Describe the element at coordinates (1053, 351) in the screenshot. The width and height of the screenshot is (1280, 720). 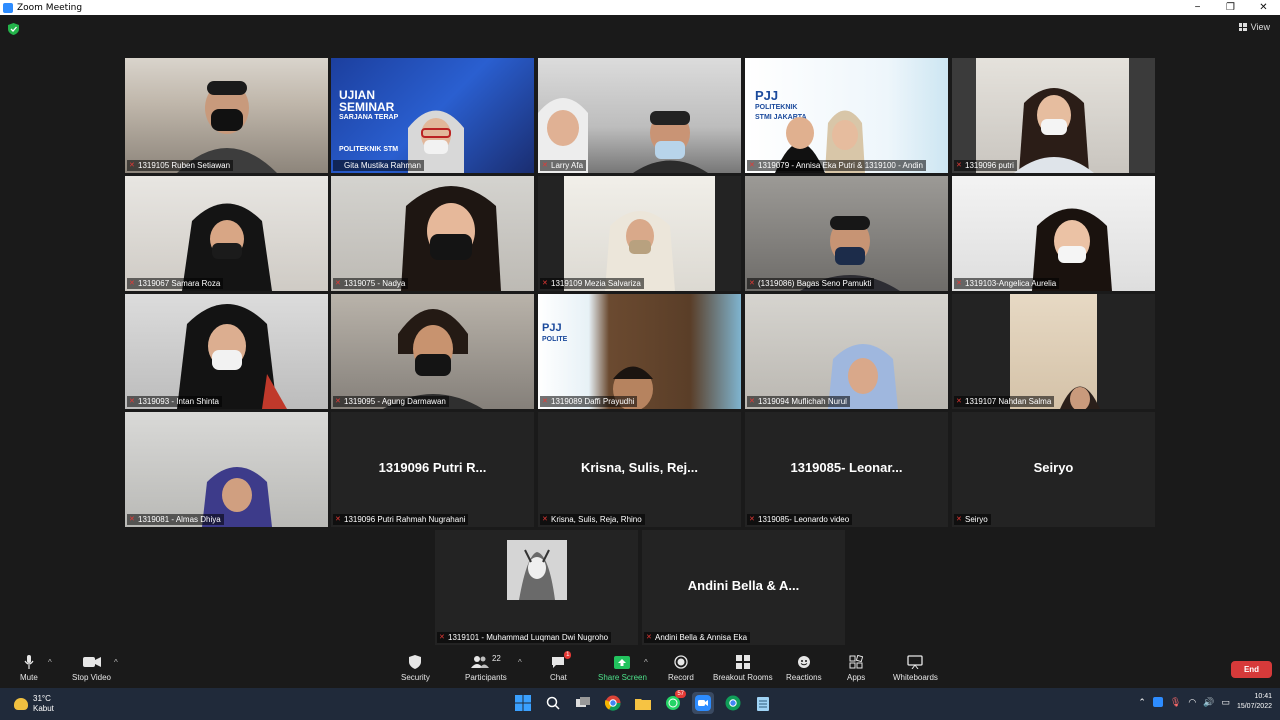
I see `participant-tile: ✕ 1319107 Nahdan Salma` at that location.